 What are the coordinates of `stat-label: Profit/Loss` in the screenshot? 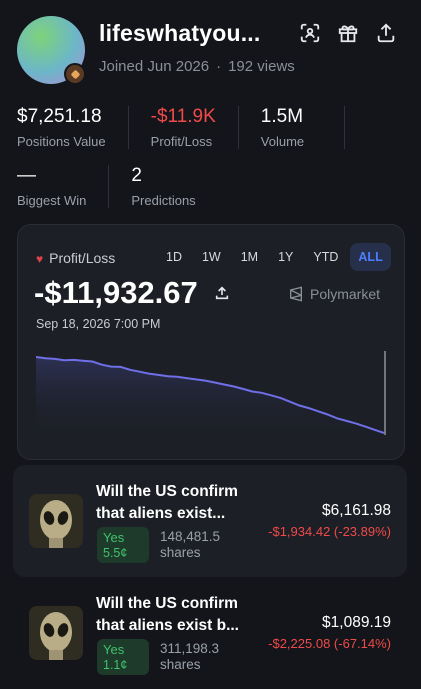 It's located at (181, 141).